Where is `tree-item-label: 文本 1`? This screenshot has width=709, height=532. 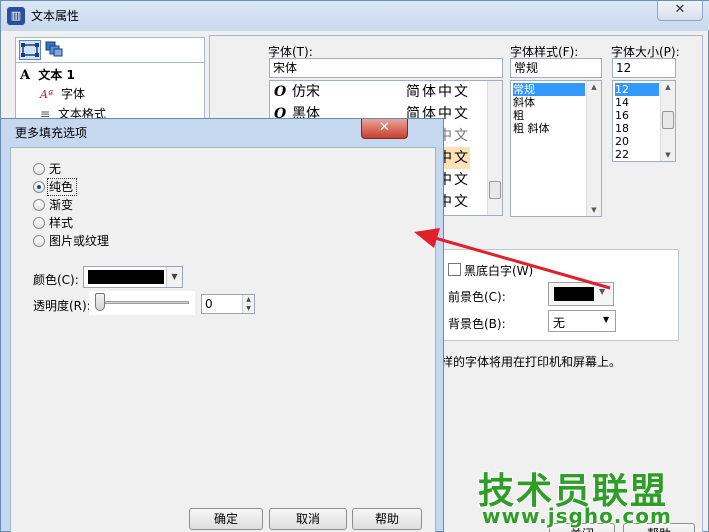 tree-item-label: 文本 1 is located at coordinates (56, 75).